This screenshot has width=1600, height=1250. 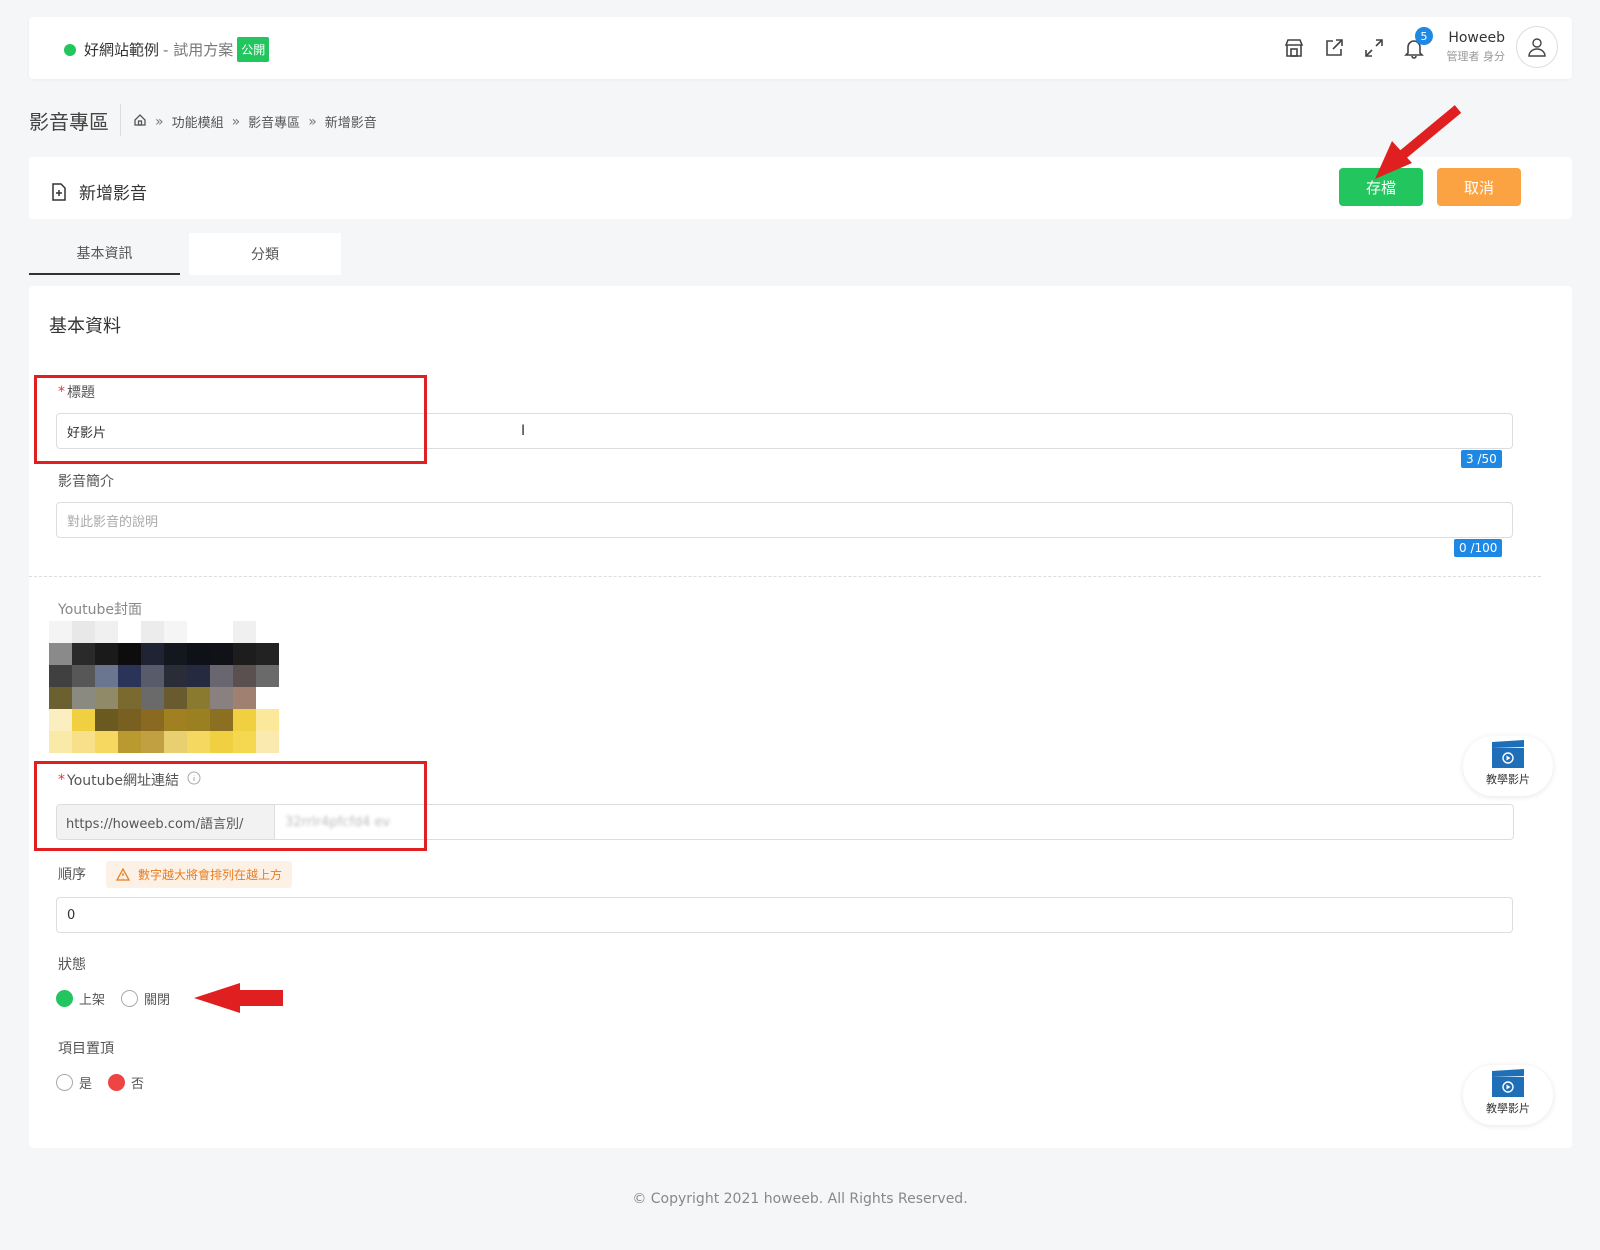 I want to click on highlight-title-box, so click(x=230, y=419).